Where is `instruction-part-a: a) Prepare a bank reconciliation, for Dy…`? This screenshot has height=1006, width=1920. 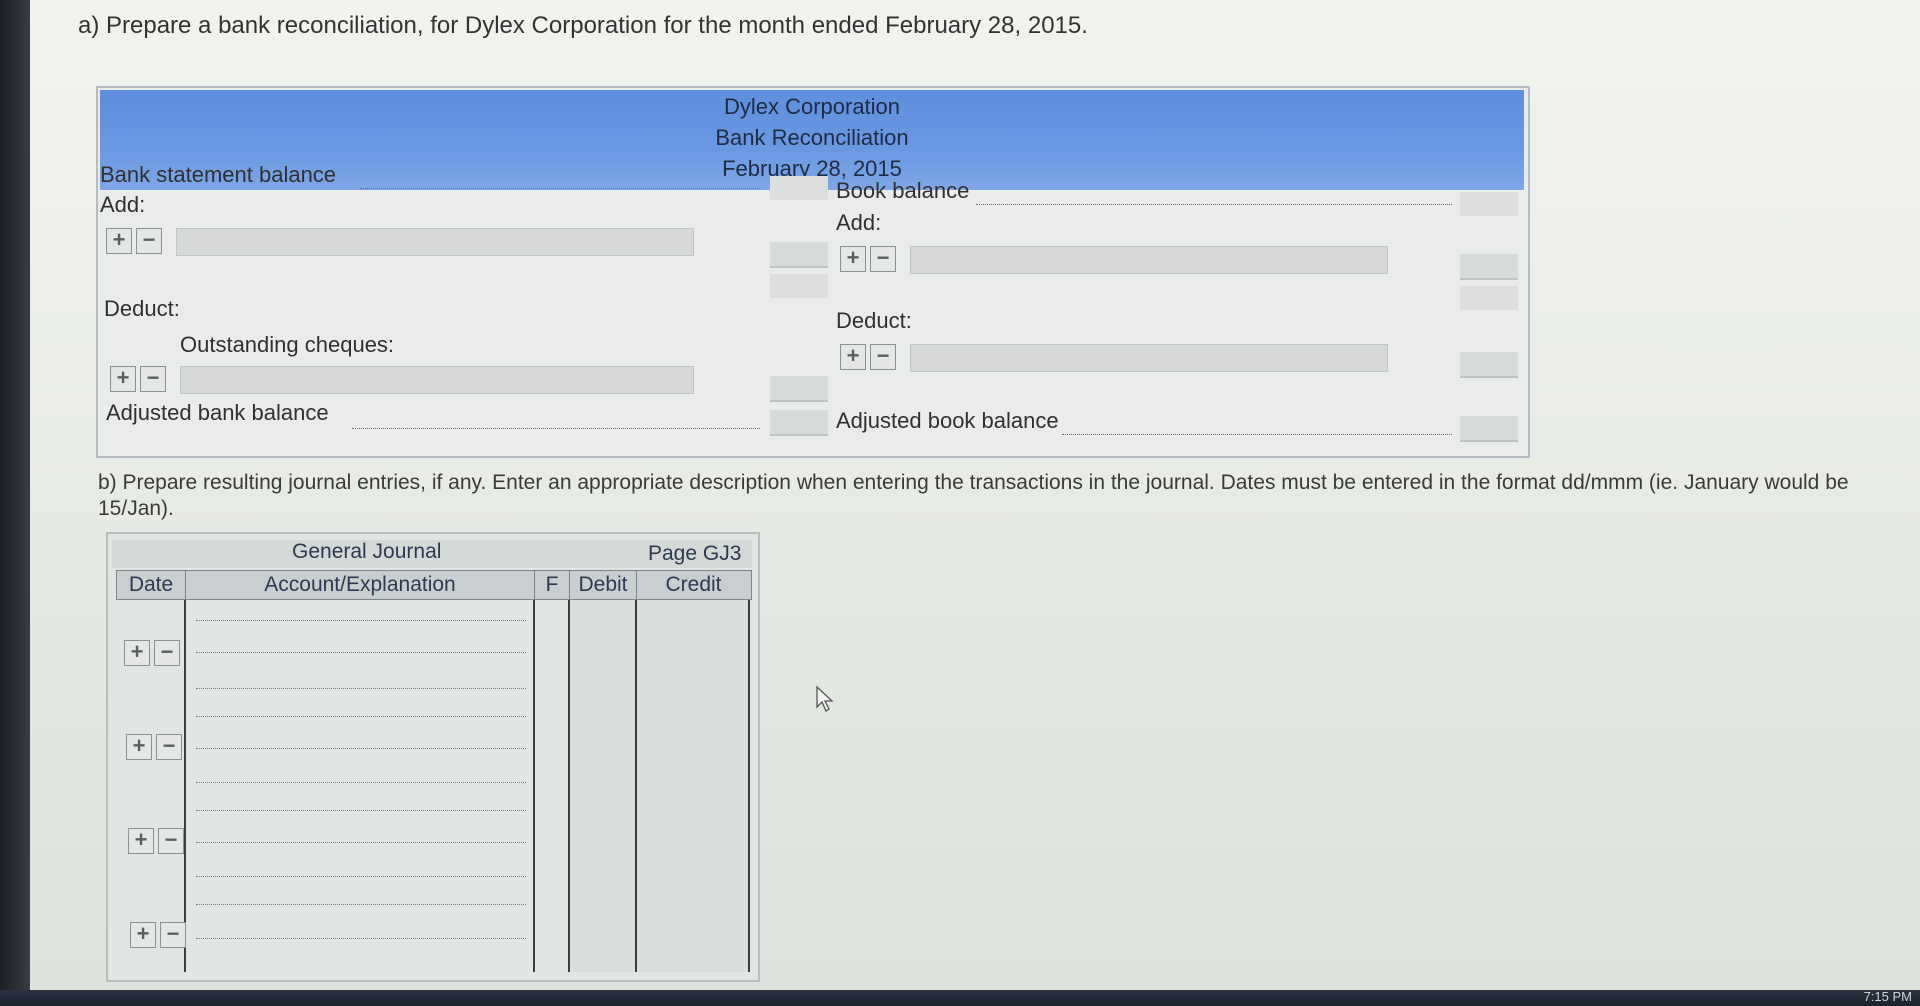
instruction-part-a: a) Prepare a bank reconciliation, for Dy… is located at coordinates (583, 25).